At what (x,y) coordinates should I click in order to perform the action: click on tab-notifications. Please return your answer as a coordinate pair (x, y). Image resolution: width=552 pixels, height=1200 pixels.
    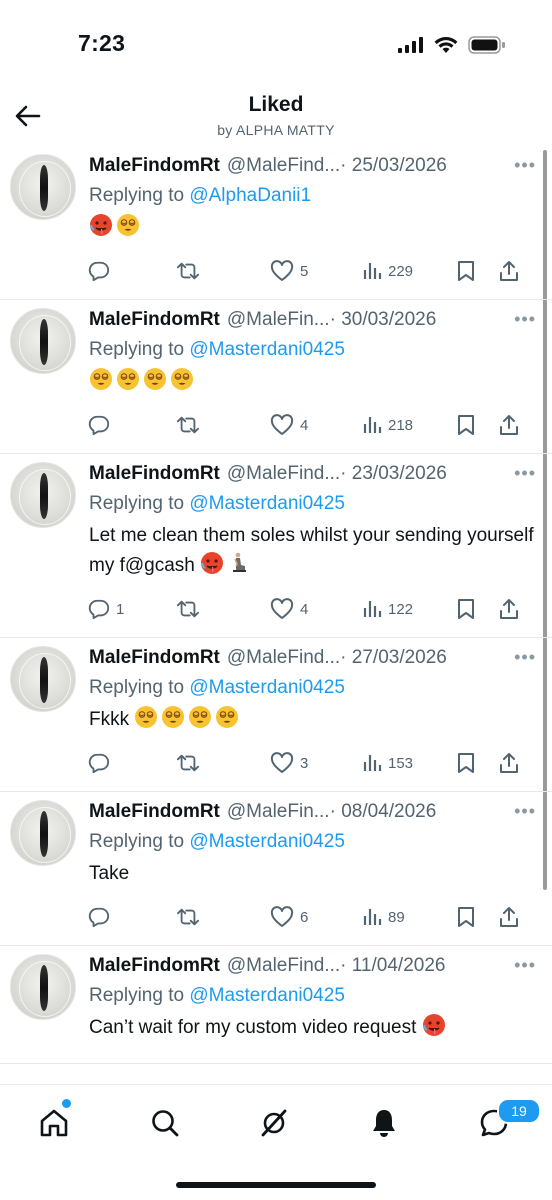
    Looking at the image, I should click on (384, 1123).